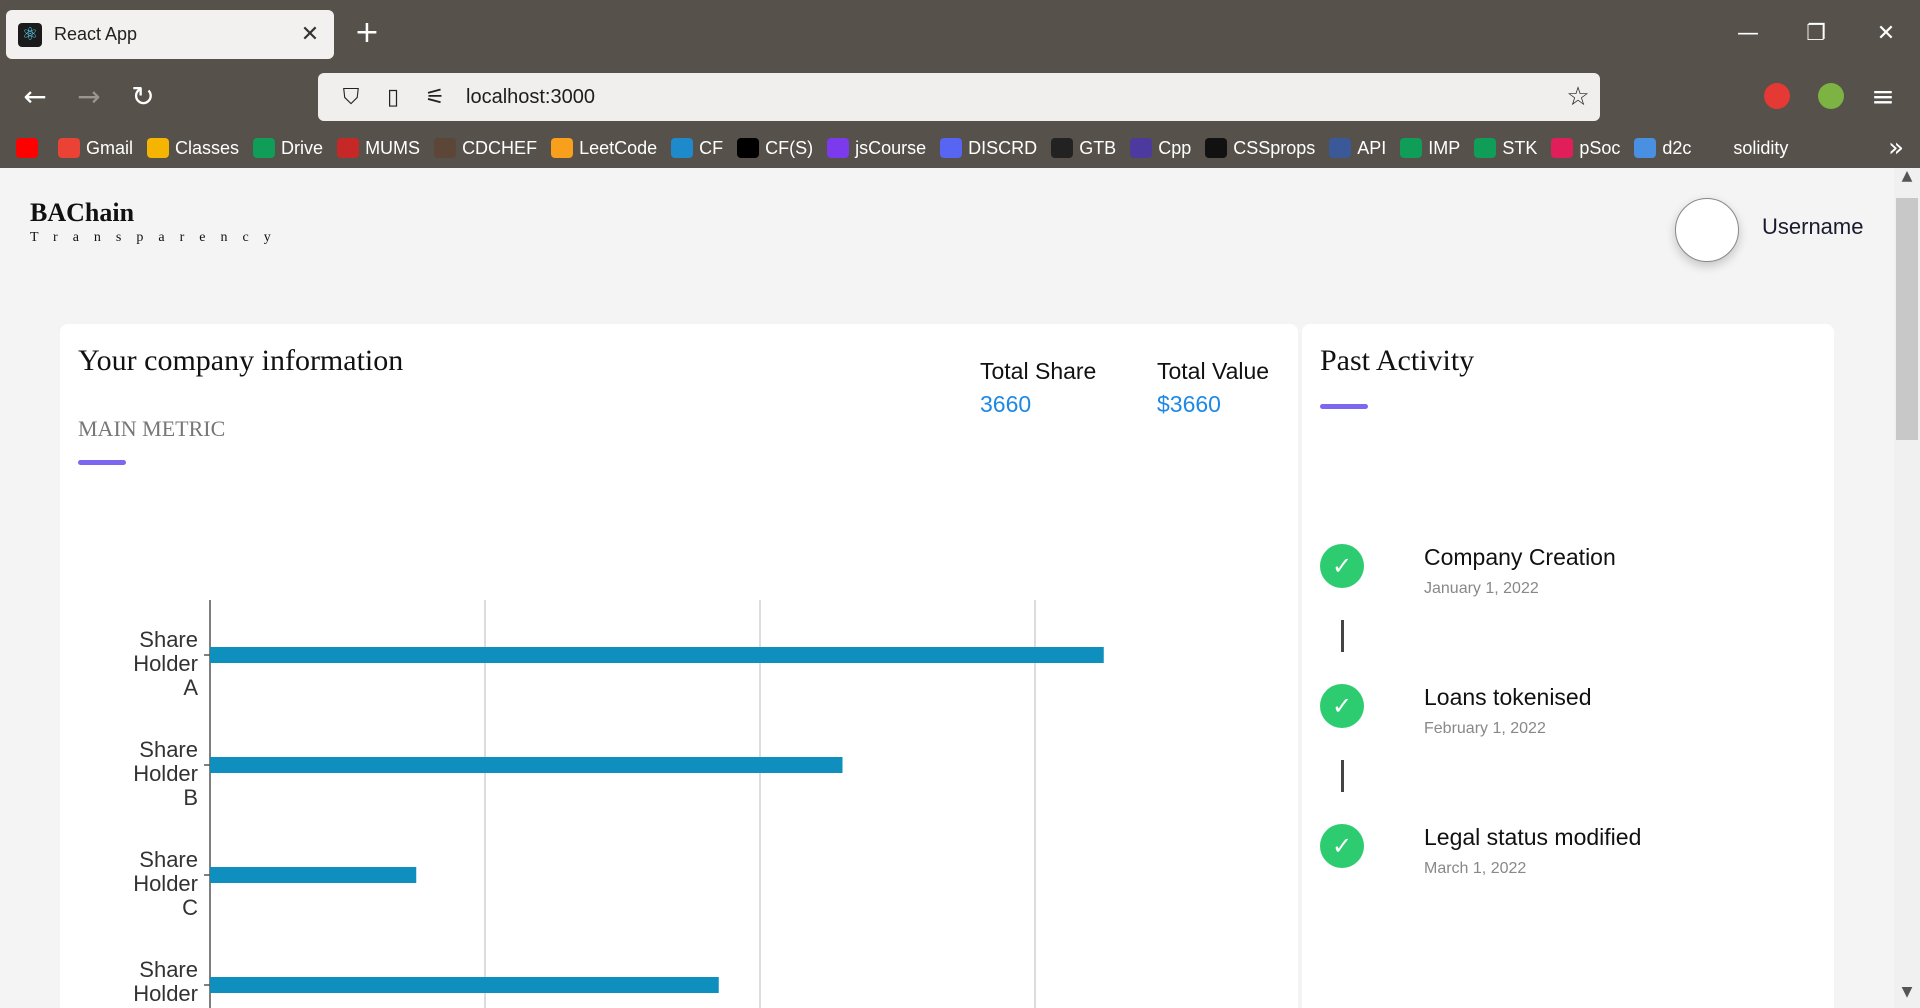  I want to click on react-logo-icon: ⚛, so click(30, 34).